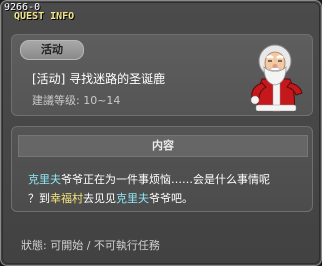  I want to click on desc-text: 去见见, so click(99, 198).